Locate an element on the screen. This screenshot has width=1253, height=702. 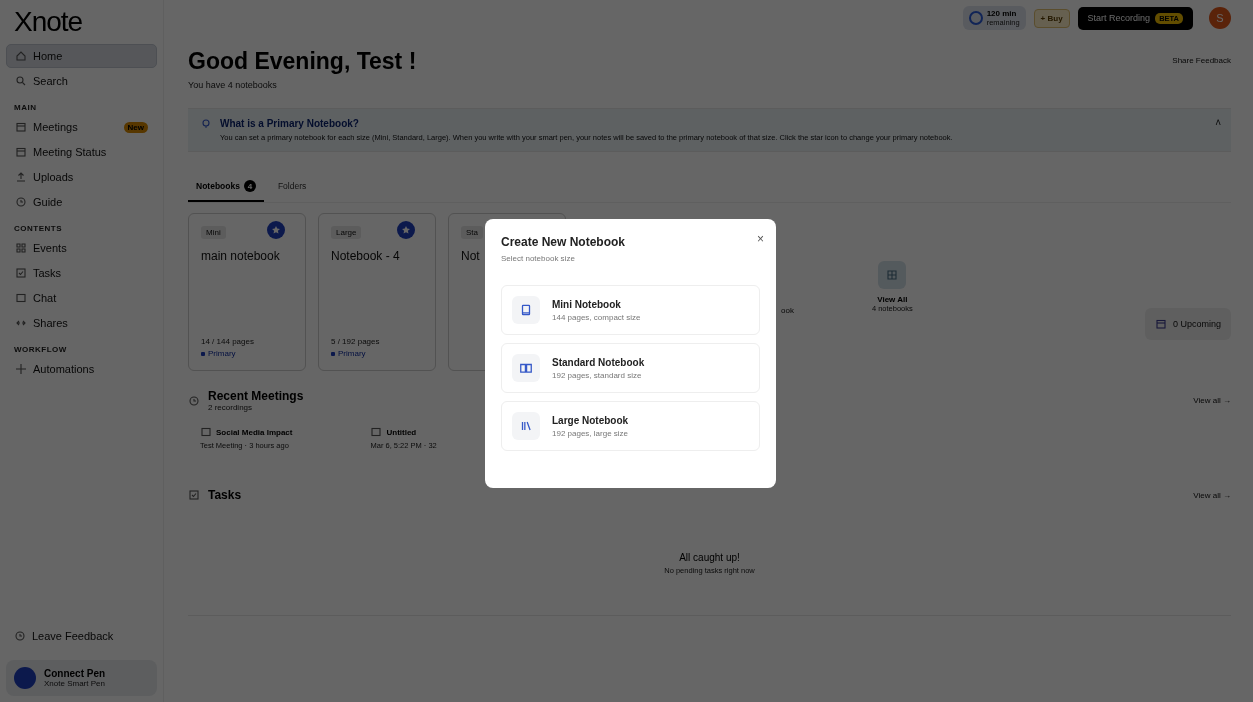
option-description: 144 pages, compact size is located at coordinates (596, 317).